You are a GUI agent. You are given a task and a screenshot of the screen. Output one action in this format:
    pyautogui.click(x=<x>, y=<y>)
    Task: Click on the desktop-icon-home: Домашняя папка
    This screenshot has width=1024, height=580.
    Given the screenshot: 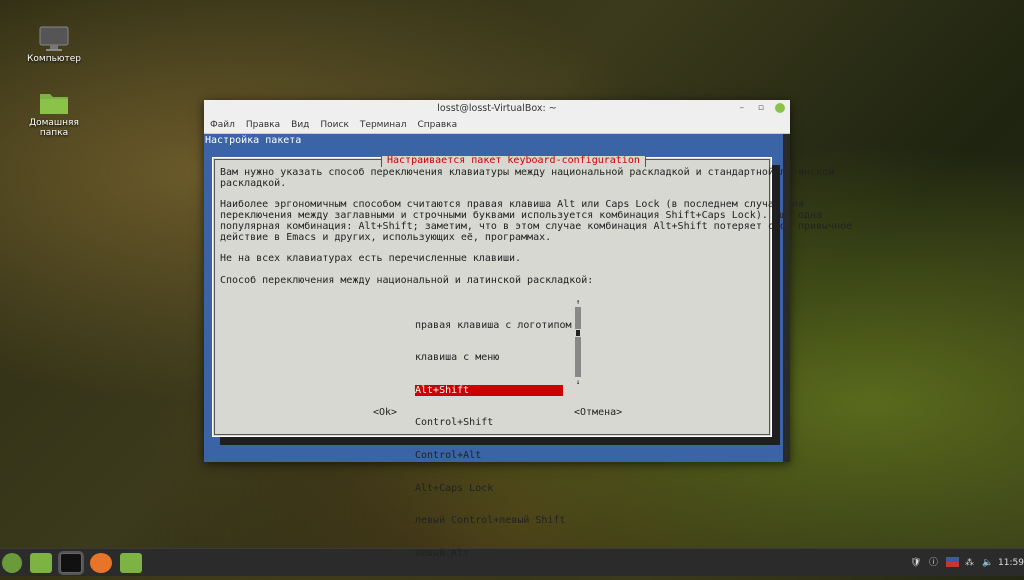 What is the action you would take?
    pyautogui.click(x=54, y=114)
    